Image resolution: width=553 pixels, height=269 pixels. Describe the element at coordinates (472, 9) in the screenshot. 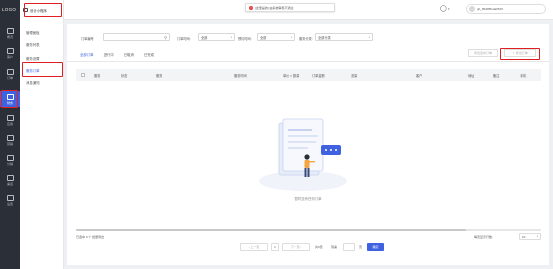

I see `avatar` at that location.